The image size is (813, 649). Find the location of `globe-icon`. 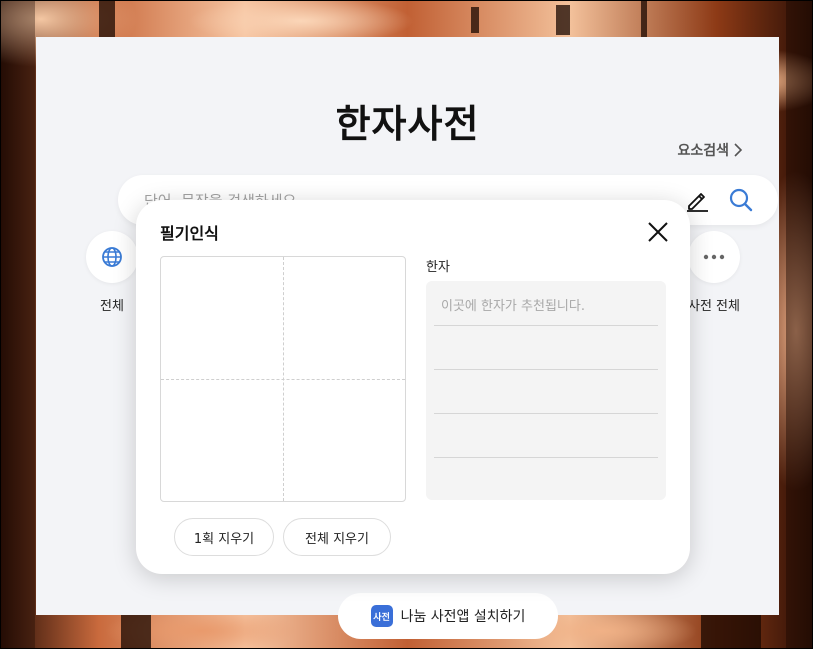

globe-icon is located at coordinates (112, 257).